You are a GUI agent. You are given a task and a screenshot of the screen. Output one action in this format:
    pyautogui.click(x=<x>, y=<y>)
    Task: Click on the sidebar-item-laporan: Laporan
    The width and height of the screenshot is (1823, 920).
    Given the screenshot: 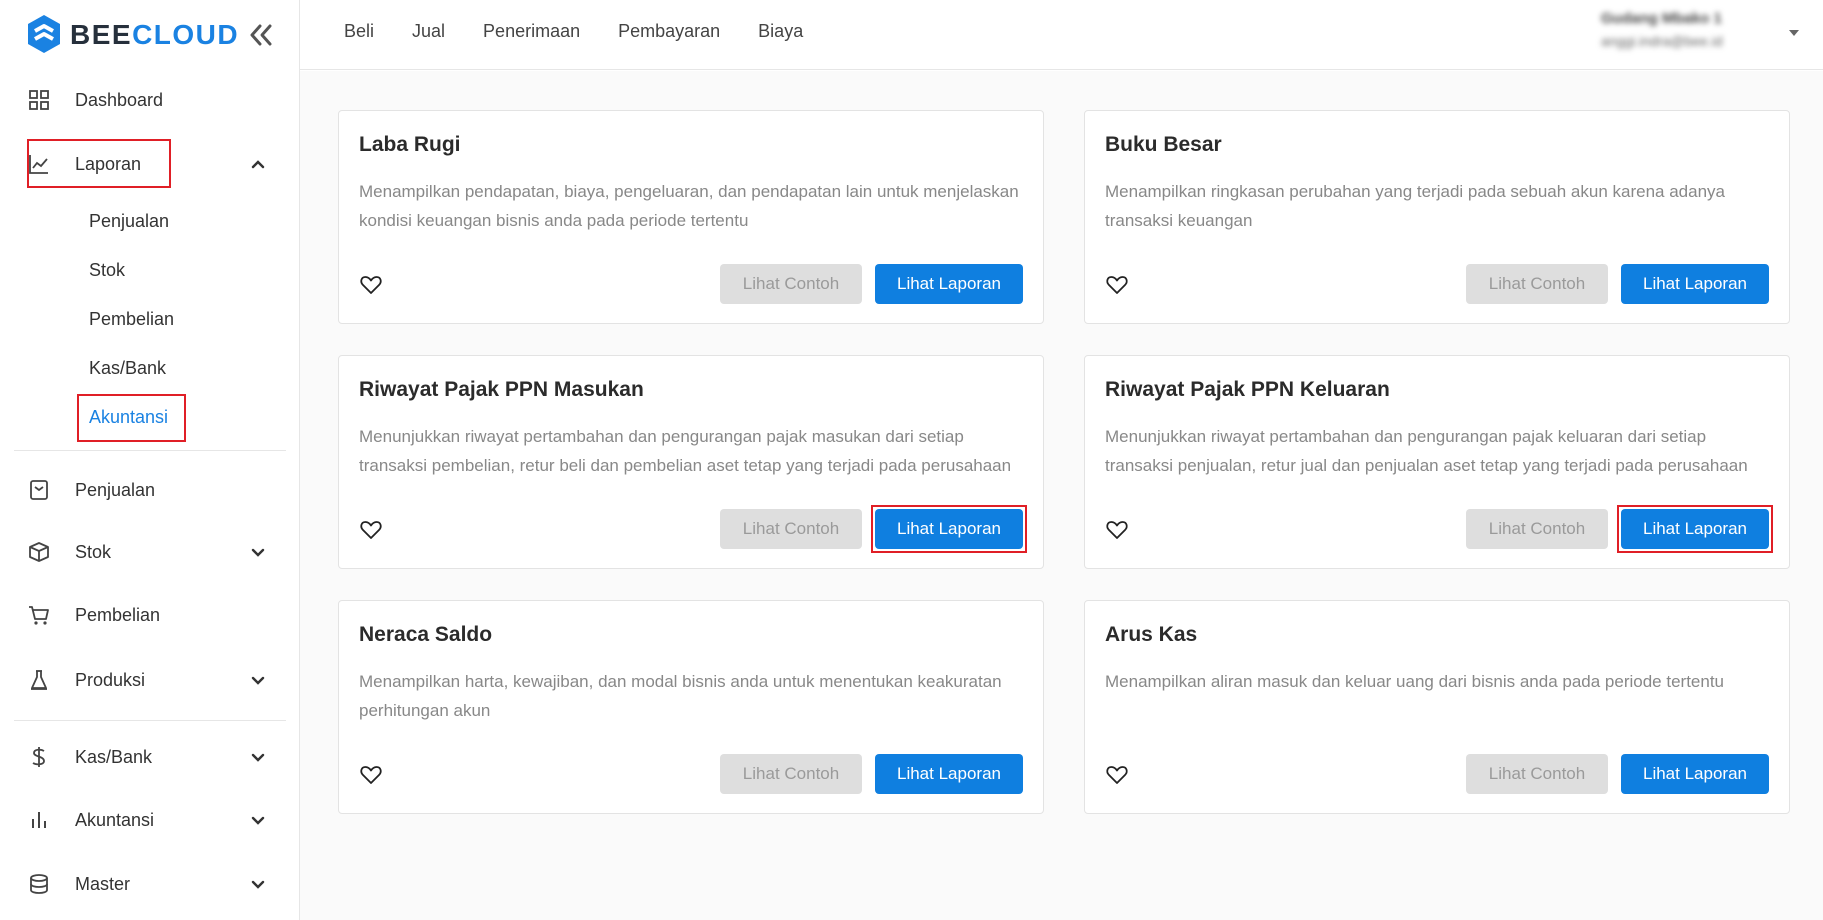 What is the action you would take?
    pyautogui.click(x=148, y=164)
    